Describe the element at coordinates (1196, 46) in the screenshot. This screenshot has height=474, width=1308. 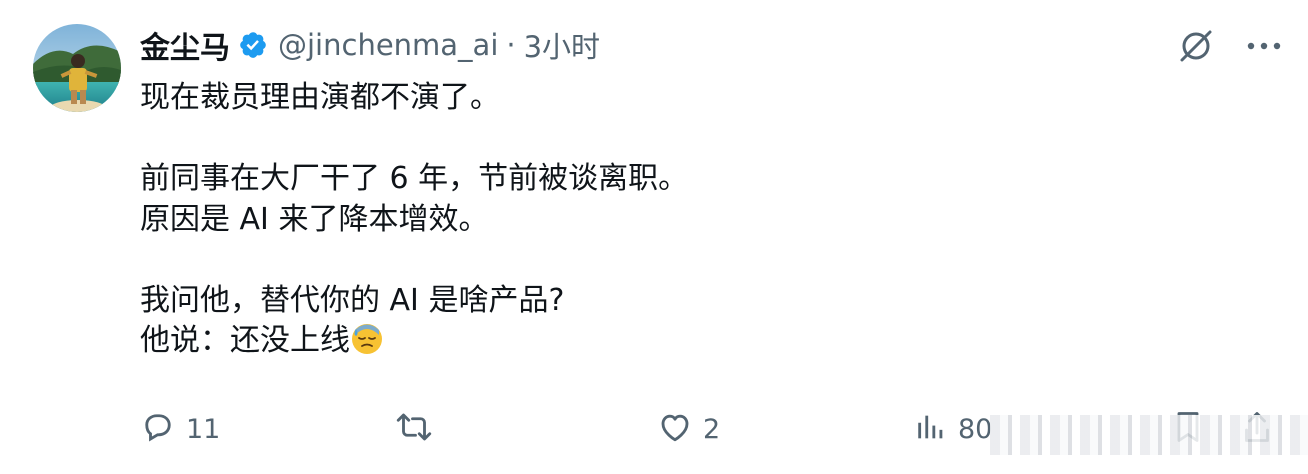
I see `grok-icon` at that location.